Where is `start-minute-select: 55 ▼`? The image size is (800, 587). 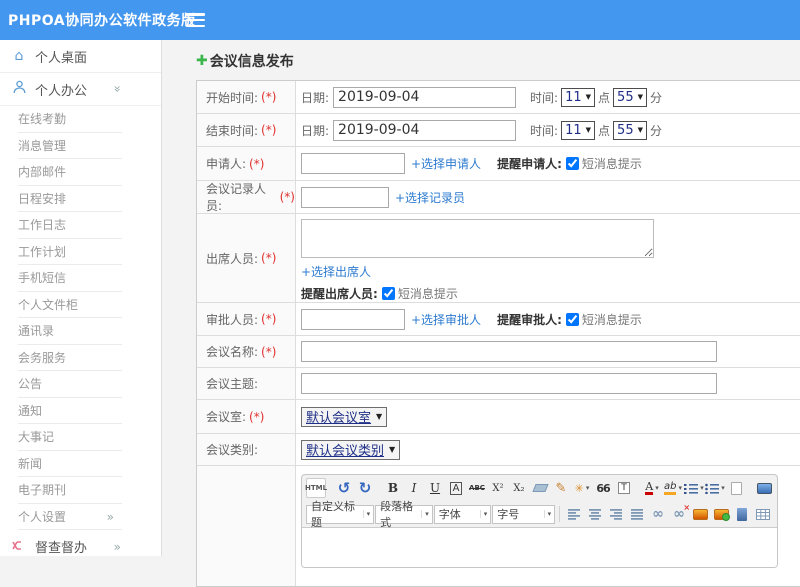 start-minute-select: 55 ▼ is located at coordinates (630, 97).